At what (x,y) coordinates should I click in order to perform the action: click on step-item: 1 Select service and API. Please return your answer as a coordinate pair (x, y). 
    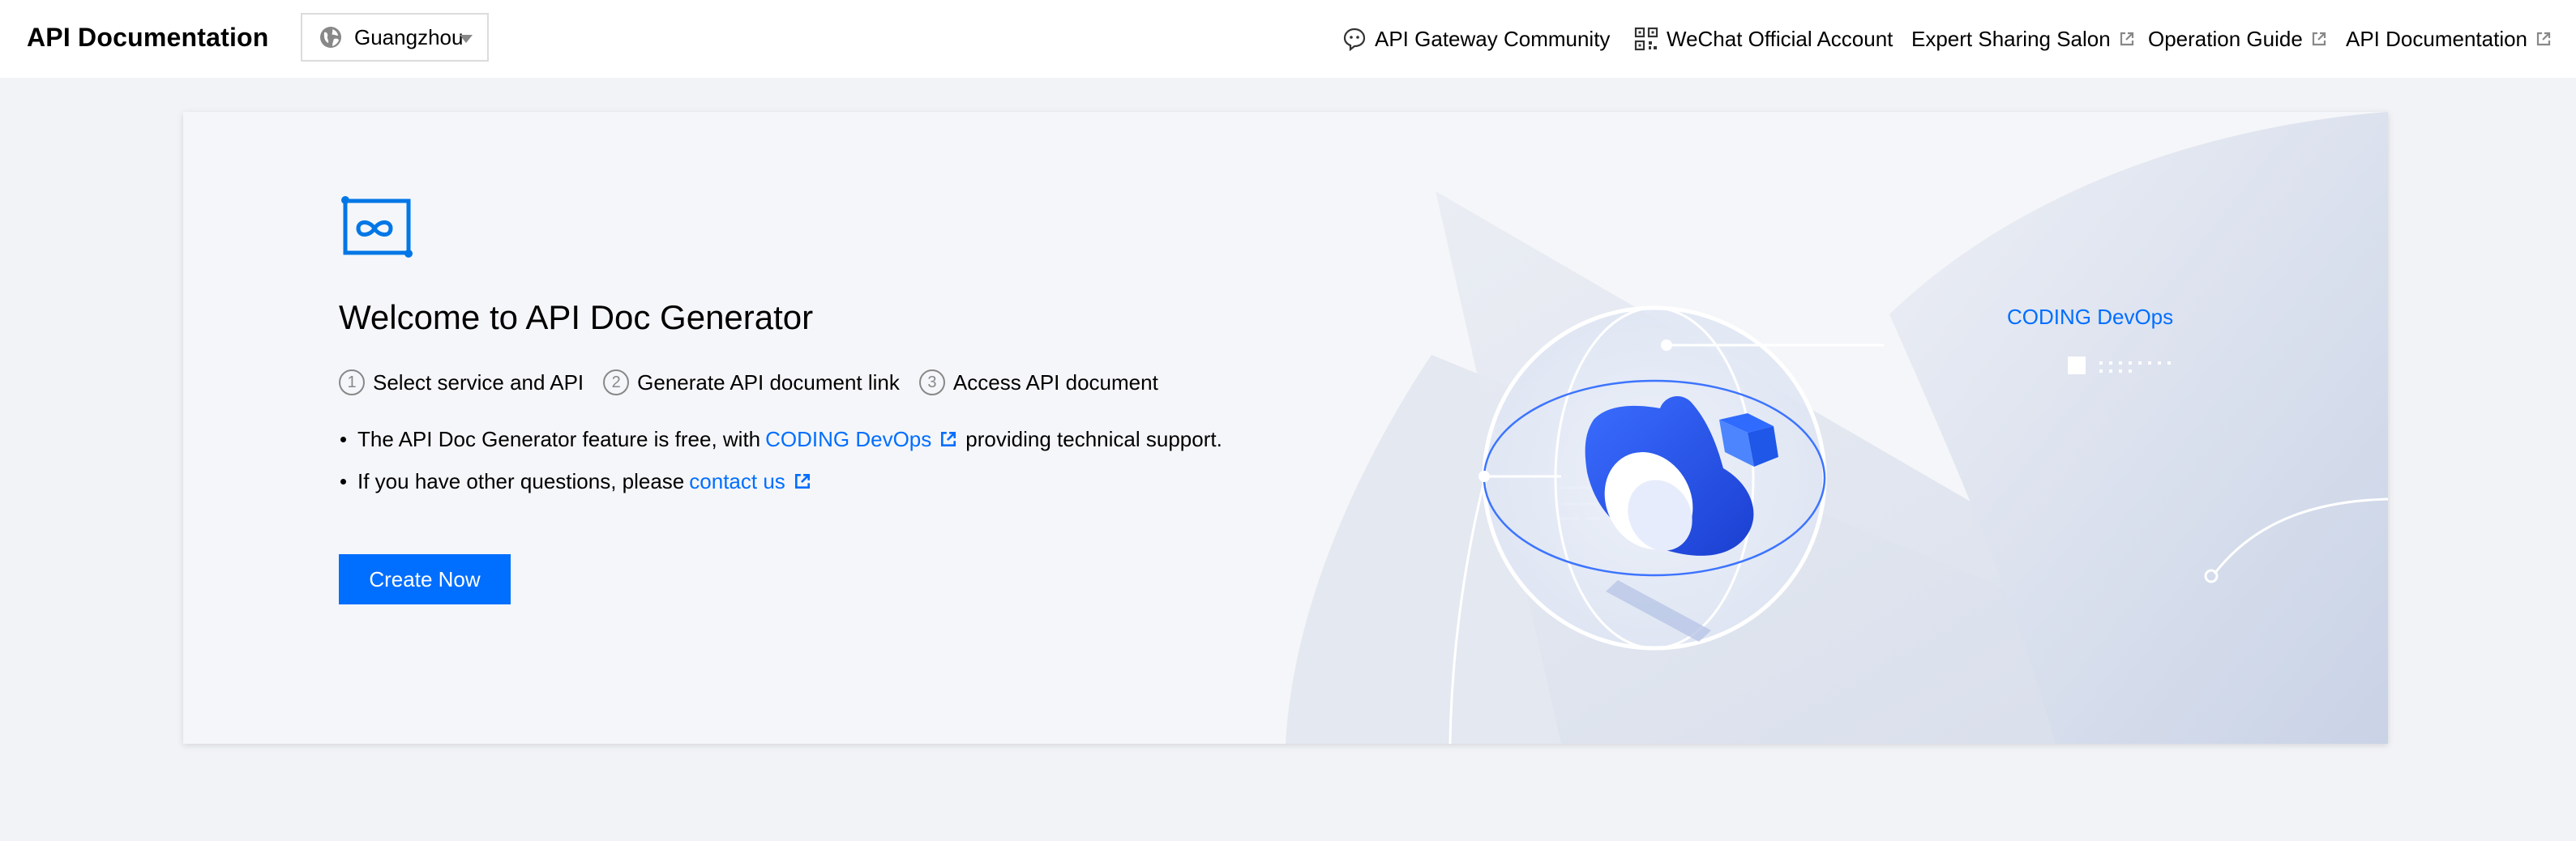
    Looking at the image, I should click on (461, 382).